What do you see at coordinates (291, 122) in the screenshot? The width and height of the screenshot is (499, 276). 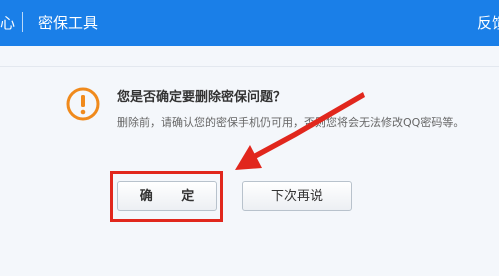 I see `dialog-description: 删除前，请确认您的密保手机仍可用，否则您将会无法修改QQ密码等。` at bounding box center [291, 122].